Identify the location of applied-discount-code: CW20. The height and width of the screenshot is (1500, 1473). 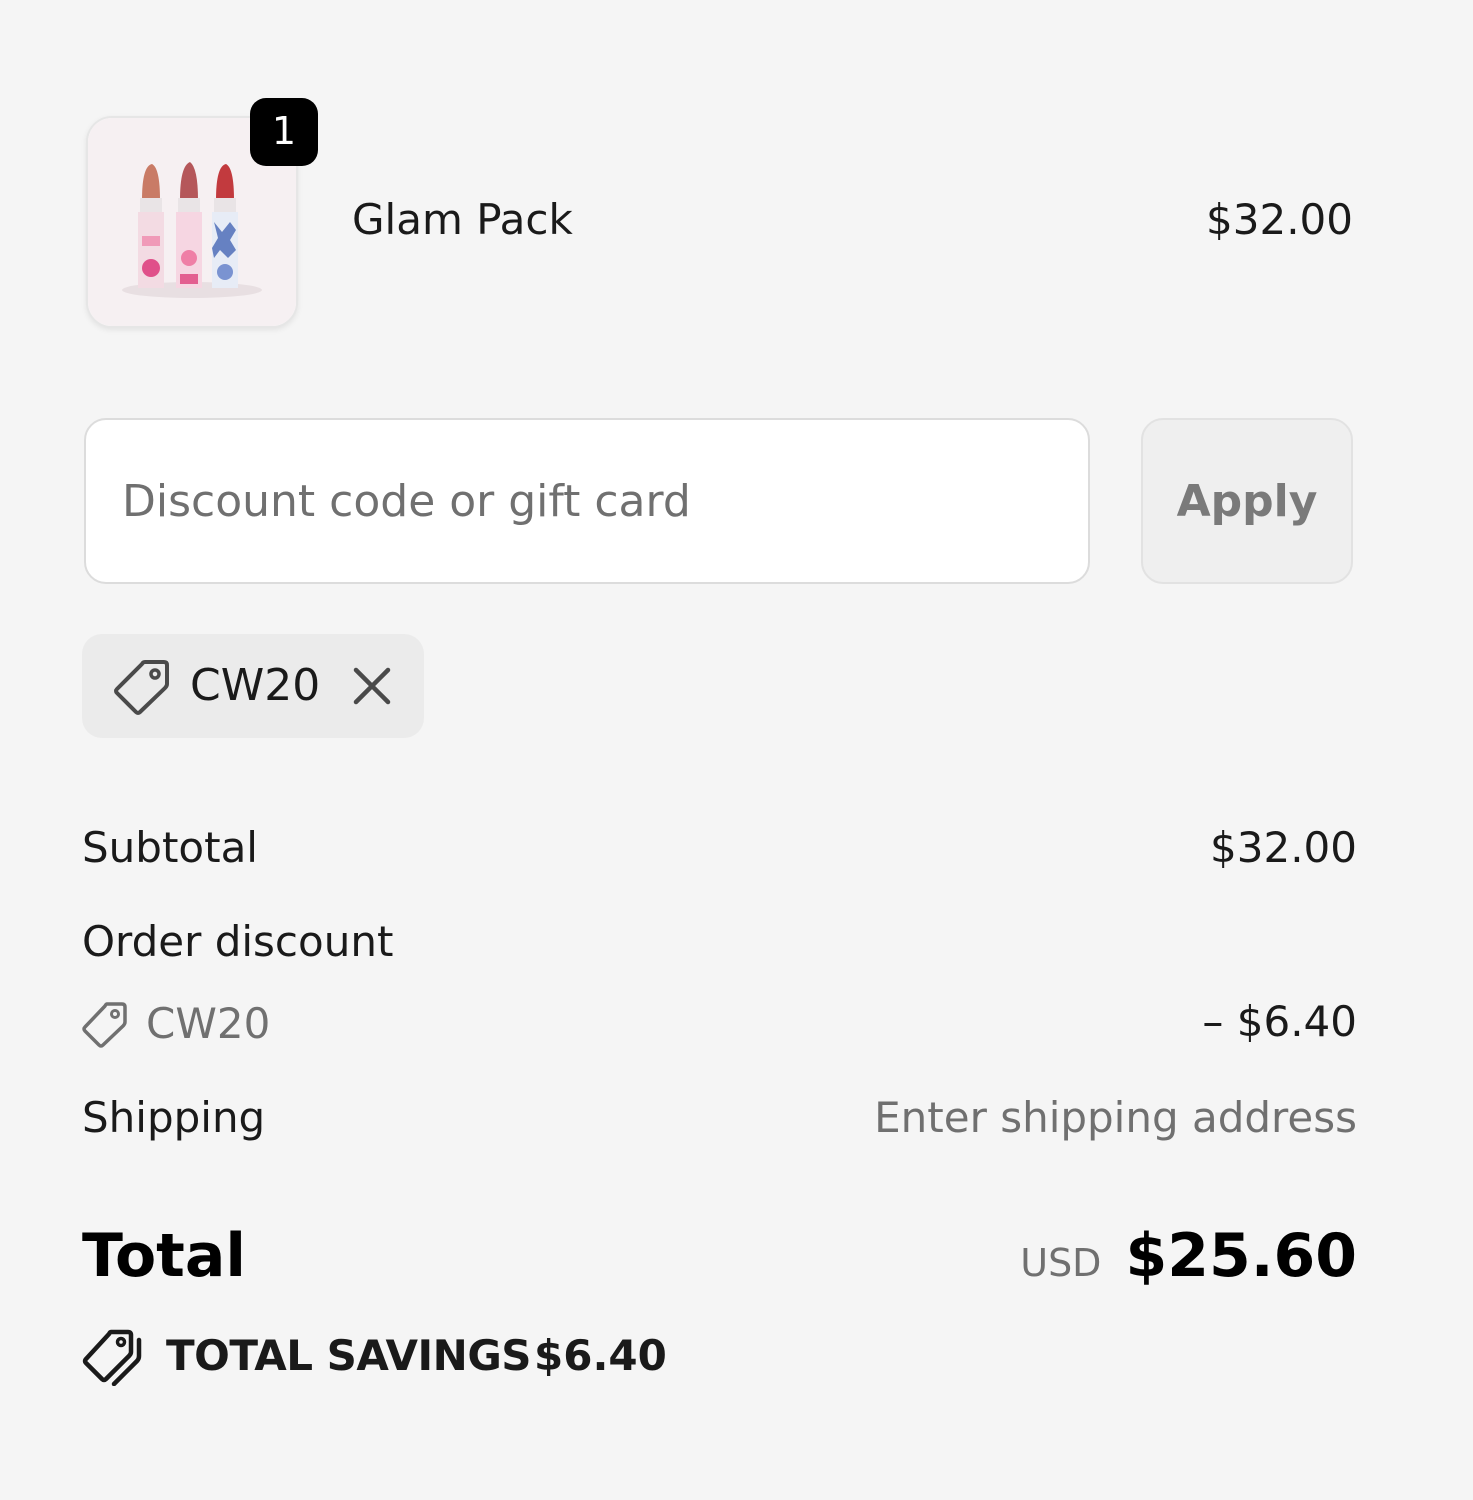
(255, 685).